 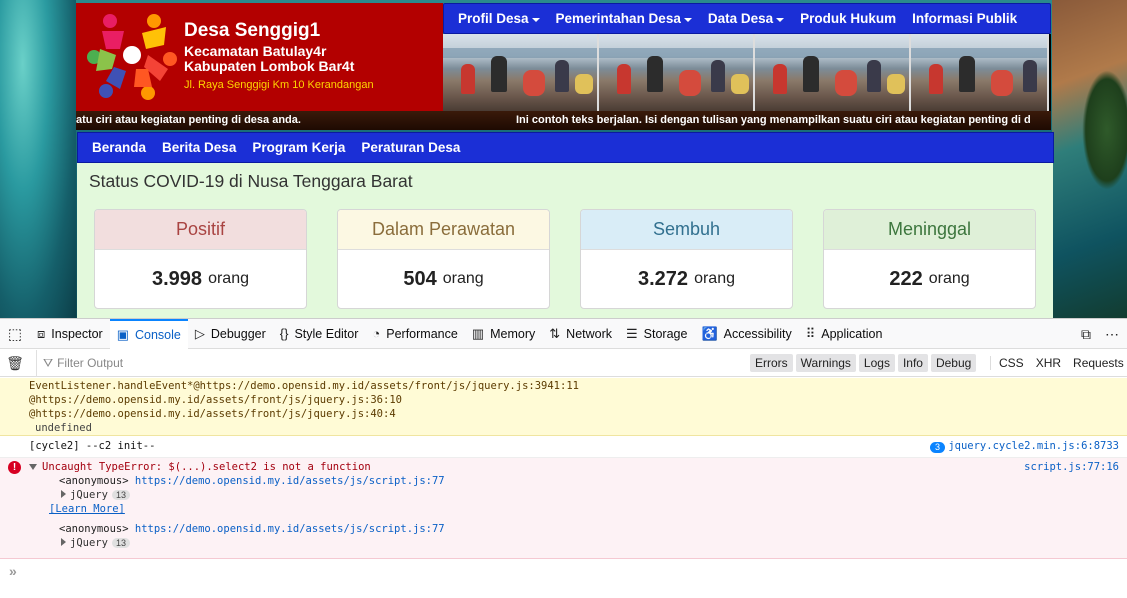 I want to click on tab-application: ⠿ Application, so click(x=844, y=334).